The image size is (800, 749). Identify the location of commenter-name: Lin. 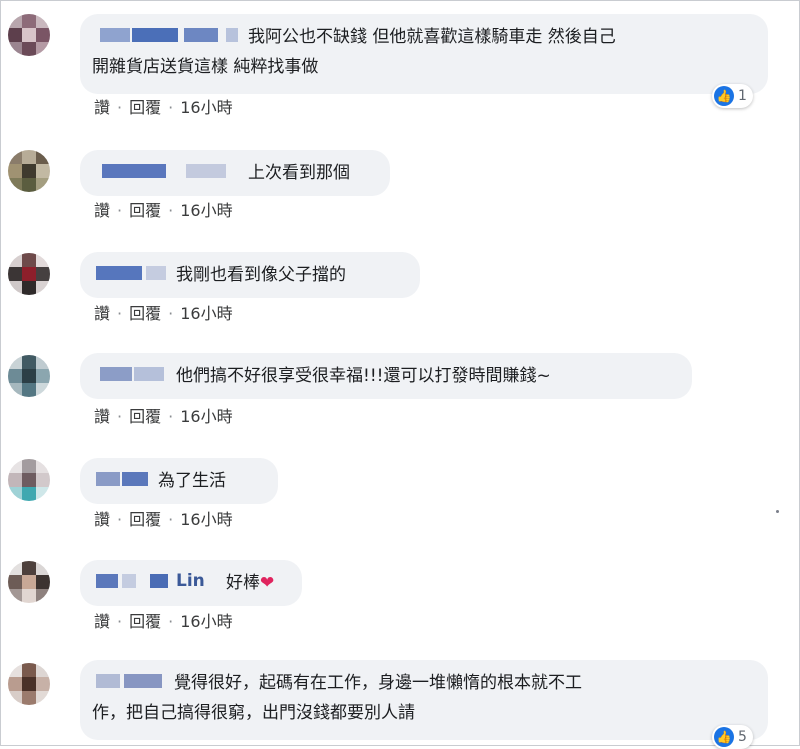
(156, 581).